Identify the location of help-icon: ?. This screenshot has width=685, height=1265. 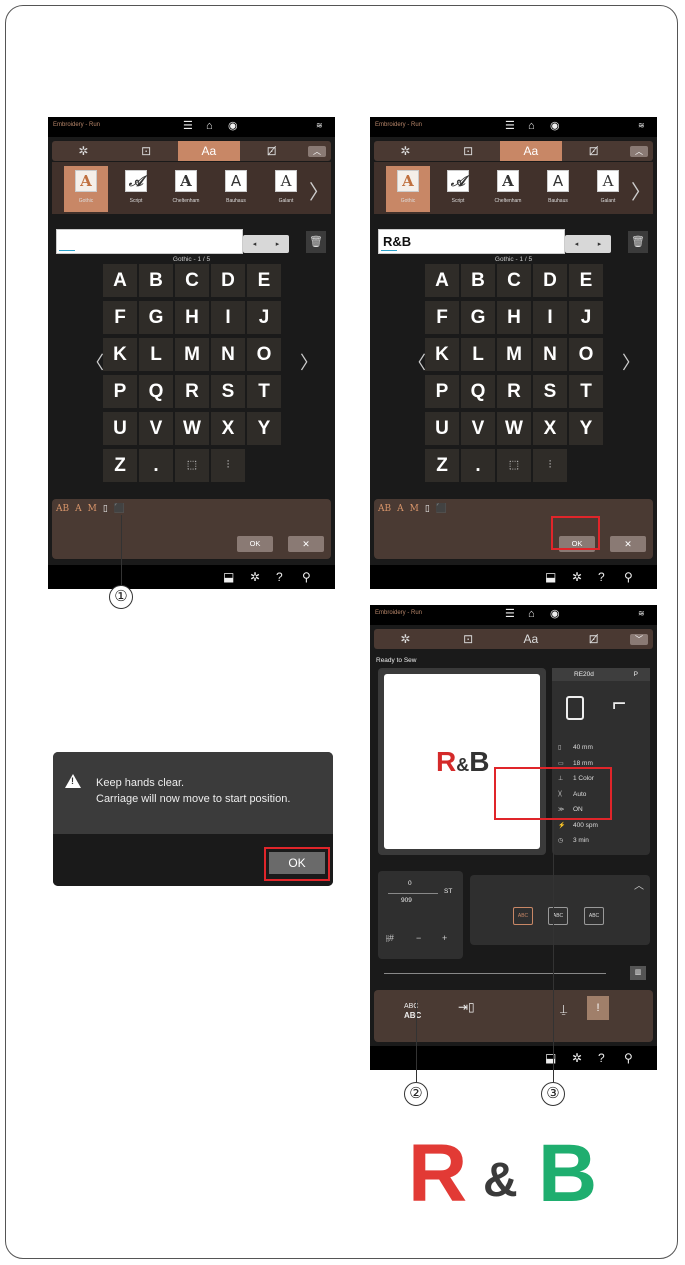
(601, 577).